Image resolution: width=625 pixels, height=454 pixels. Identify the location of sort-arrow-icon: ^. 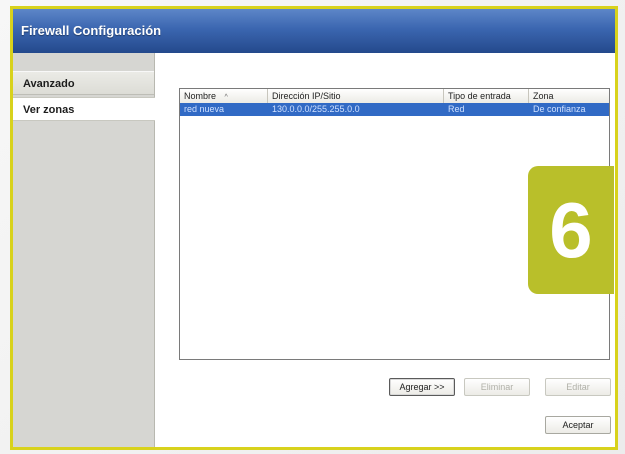
(226, 97).